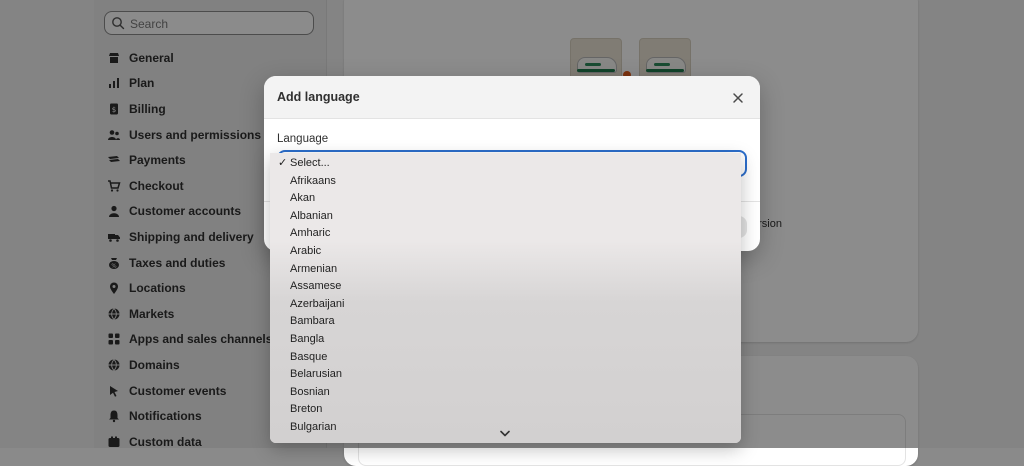 This screenshot has height=466, width=1024. I want to click on language-option-label: Bangla, so click(307, 338).